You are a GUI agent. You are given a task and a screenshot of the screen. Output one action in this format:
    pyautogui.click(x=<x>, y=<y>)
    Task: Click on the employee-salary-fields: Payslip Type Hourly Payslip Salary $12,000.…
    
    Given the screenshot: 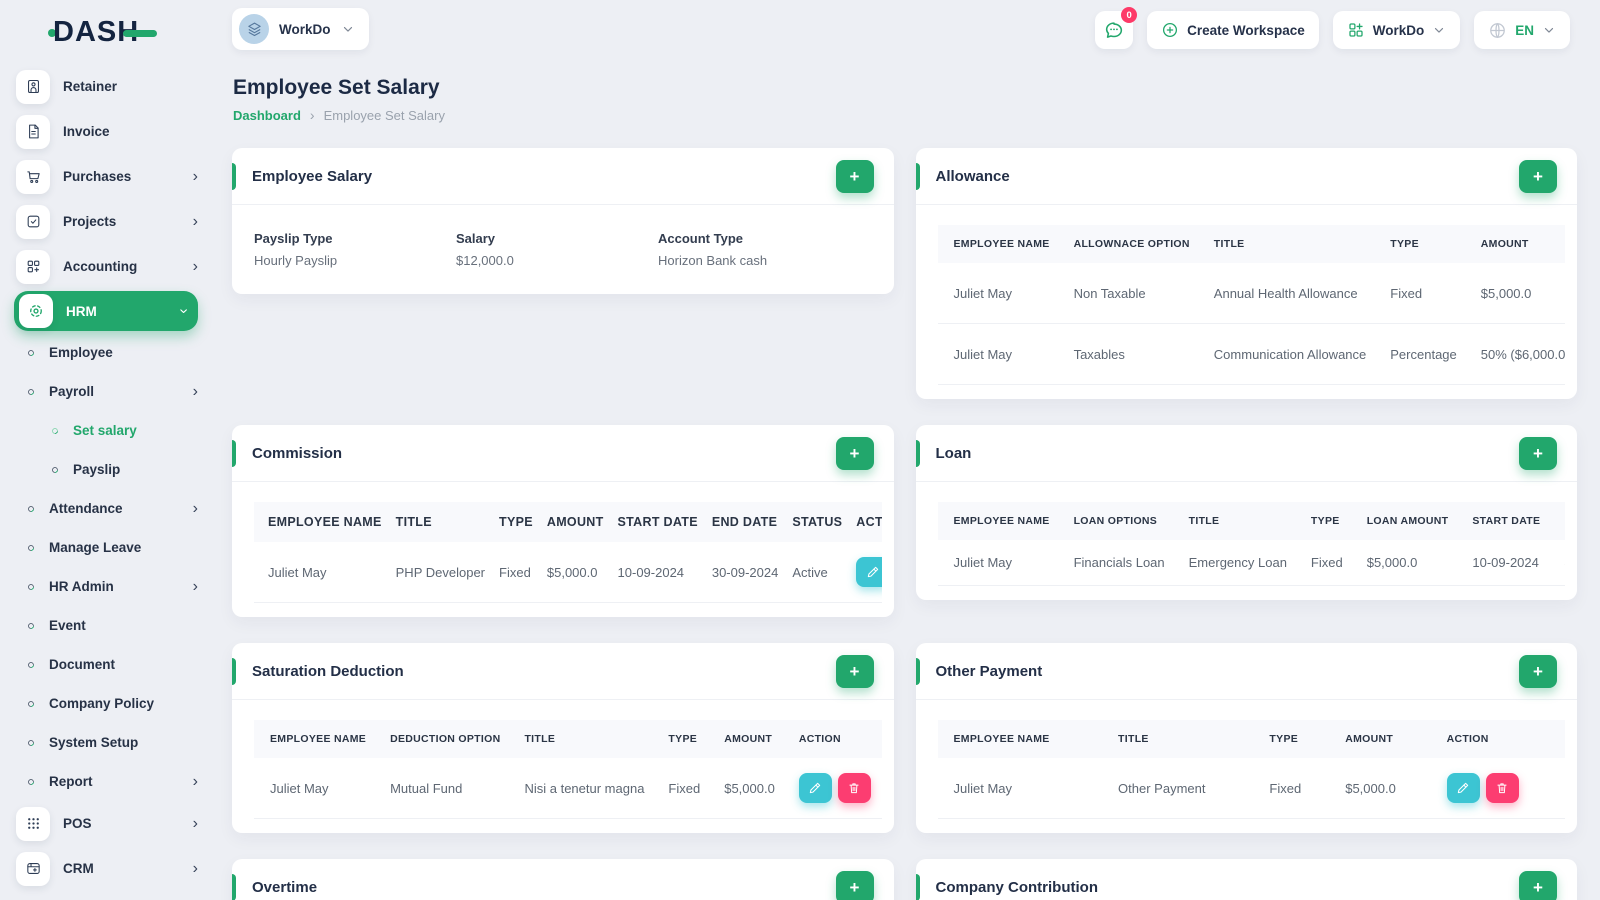 What is the action you would take?
    pyautogui.click(x=563, y=249)
    